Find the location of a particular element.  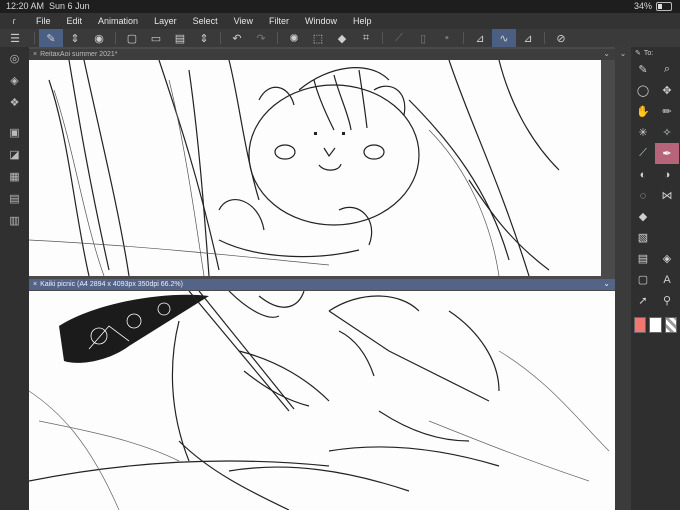

clip-studio-logo: ɾ is located at coordinates (14, 21).